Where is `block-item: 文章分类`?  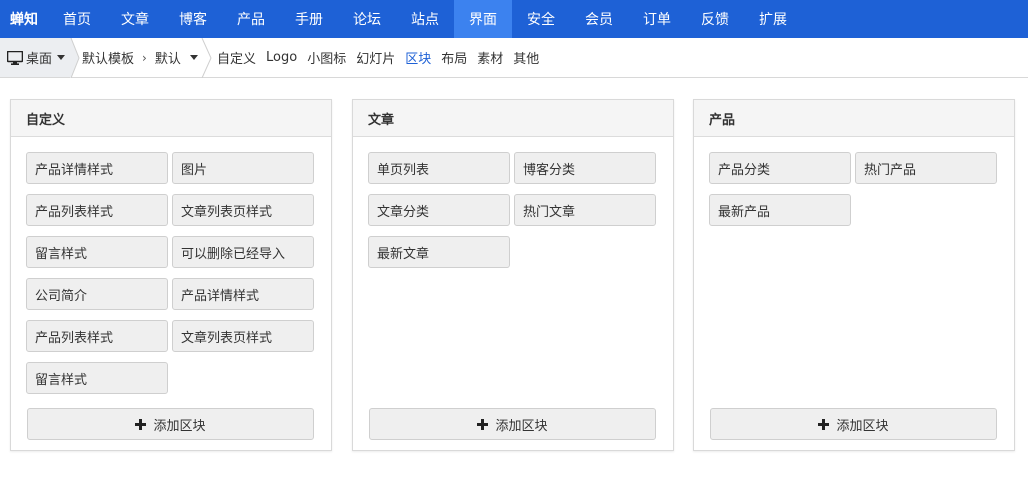 block-item: 文章分类 is located at coordinates (439, 210).